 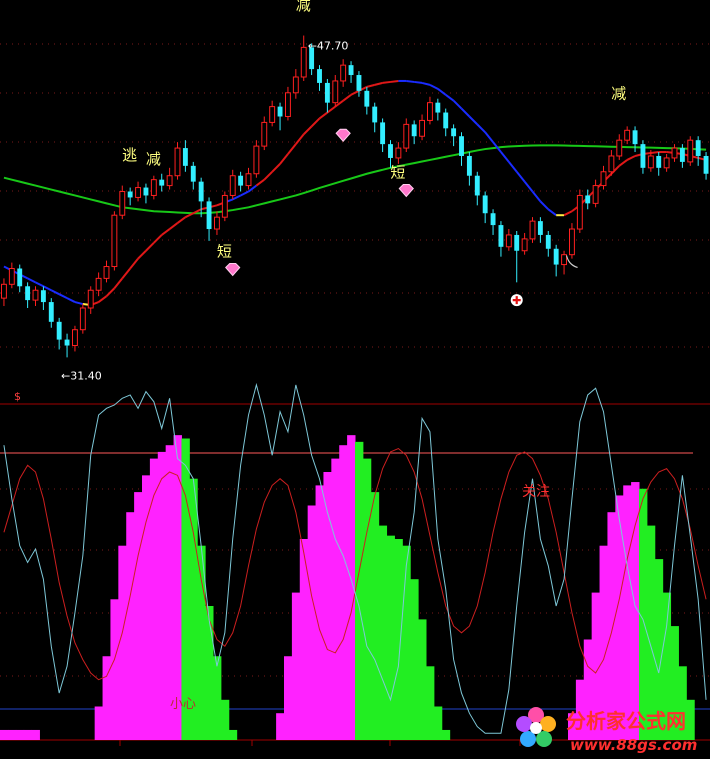 I want to click on watermark-name: 分析家公式网, so click(x=626, y=721).